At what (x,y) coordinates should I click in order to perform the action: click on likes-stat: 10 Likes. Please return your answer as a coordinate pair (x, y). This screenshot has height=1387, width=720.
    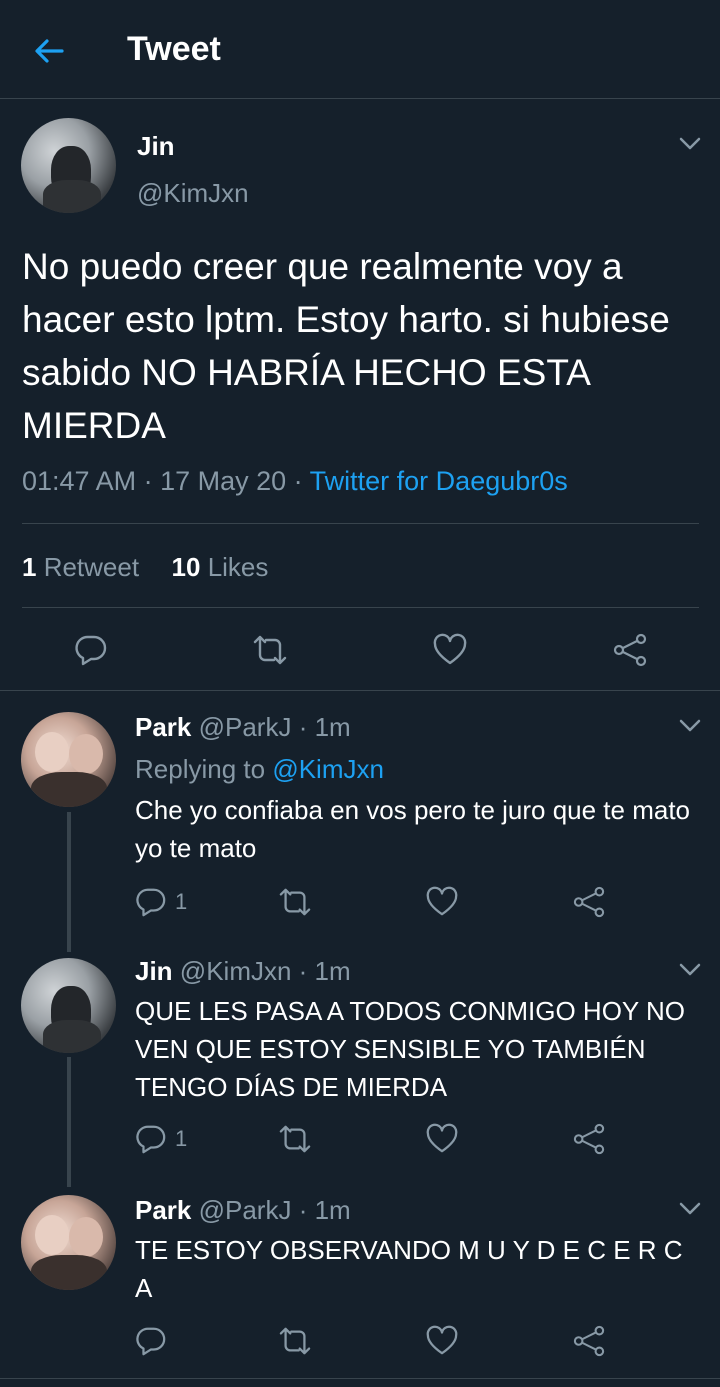
    Looking at the image, I should click on (220, 567).